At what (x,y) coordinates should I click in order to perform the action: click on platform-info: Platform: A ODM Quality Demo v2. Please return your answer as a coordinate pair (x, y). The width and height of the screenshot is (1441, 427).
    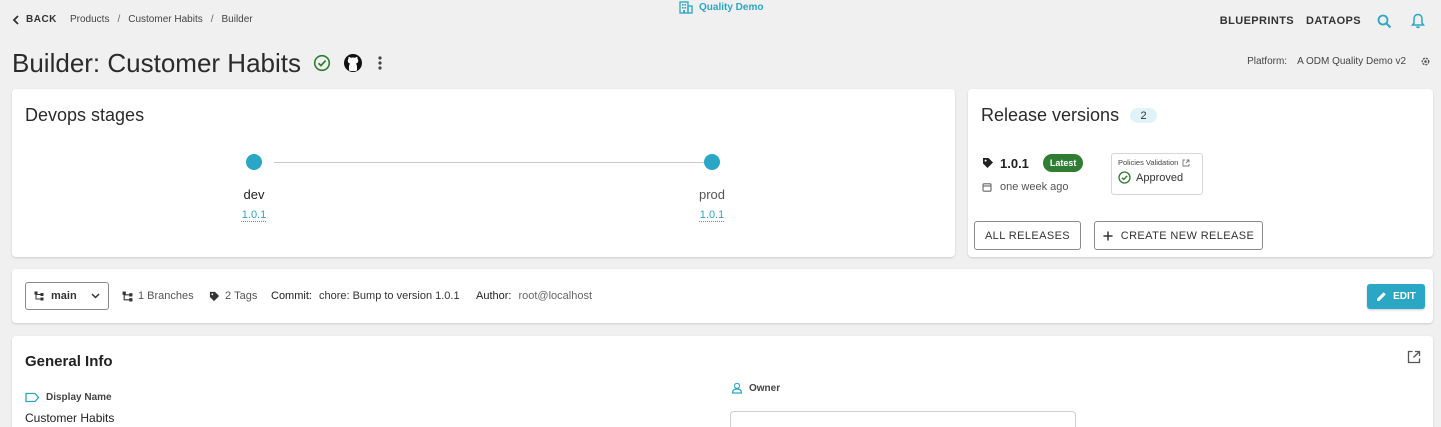
    Looking at the image, I should click on (1339, 61).